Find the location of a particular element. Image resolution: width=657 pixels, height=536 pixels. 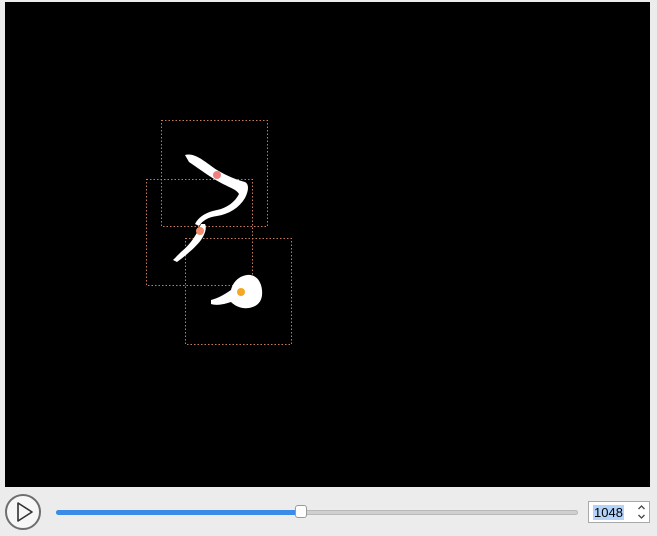

chevron-down-icon is located at coordinates (641, 516).